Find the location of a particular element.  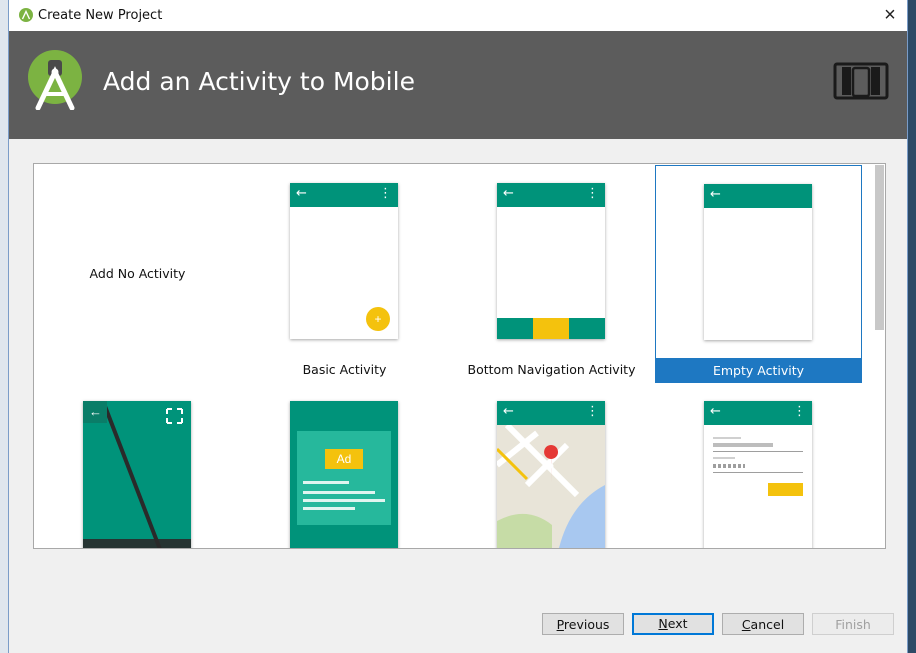

template-empty-activity: ← Empty Activity is located at coordinates (758, 274).